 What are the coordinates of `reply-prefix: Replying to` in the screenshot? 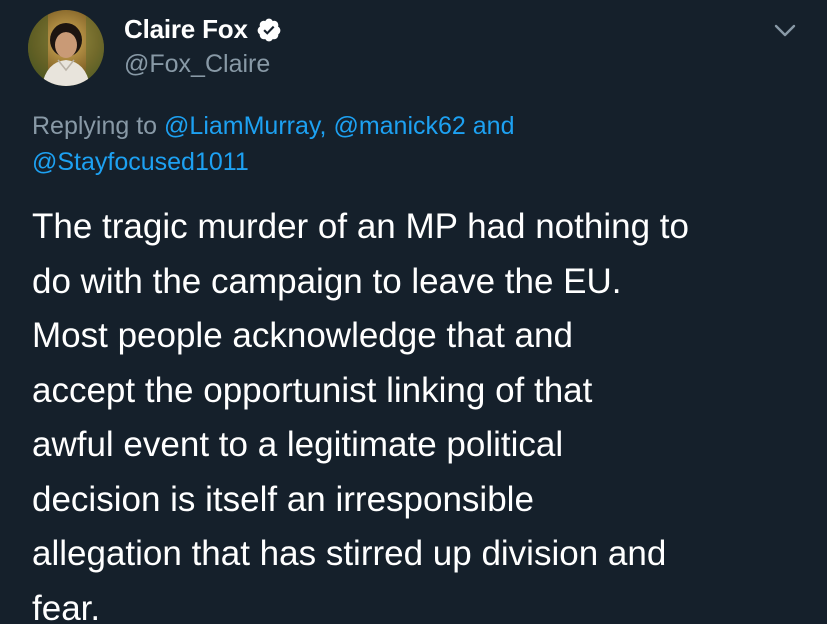 It's located at (98, 126).